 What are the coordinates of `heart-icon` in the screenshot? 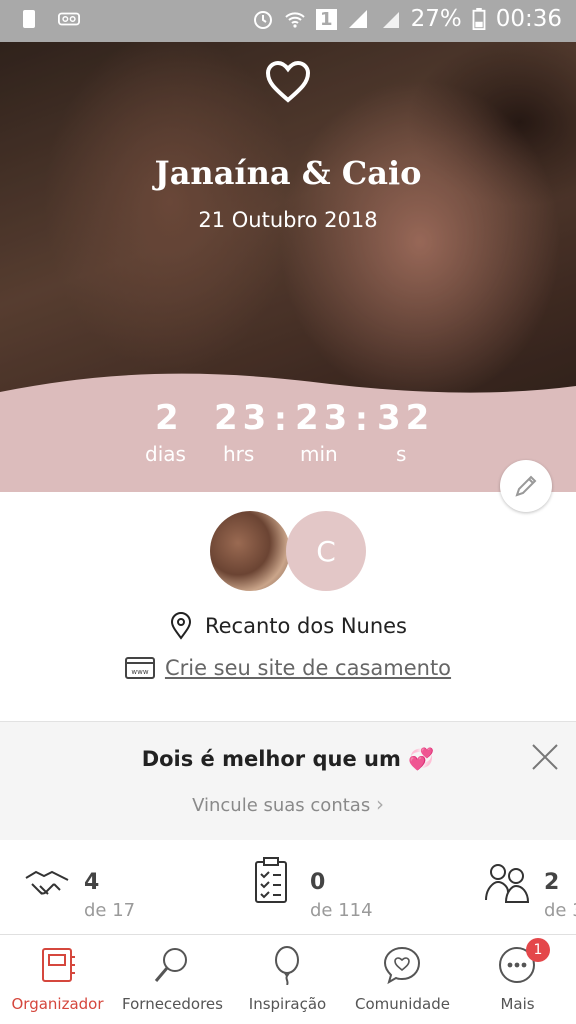 It's located at (288, 81).